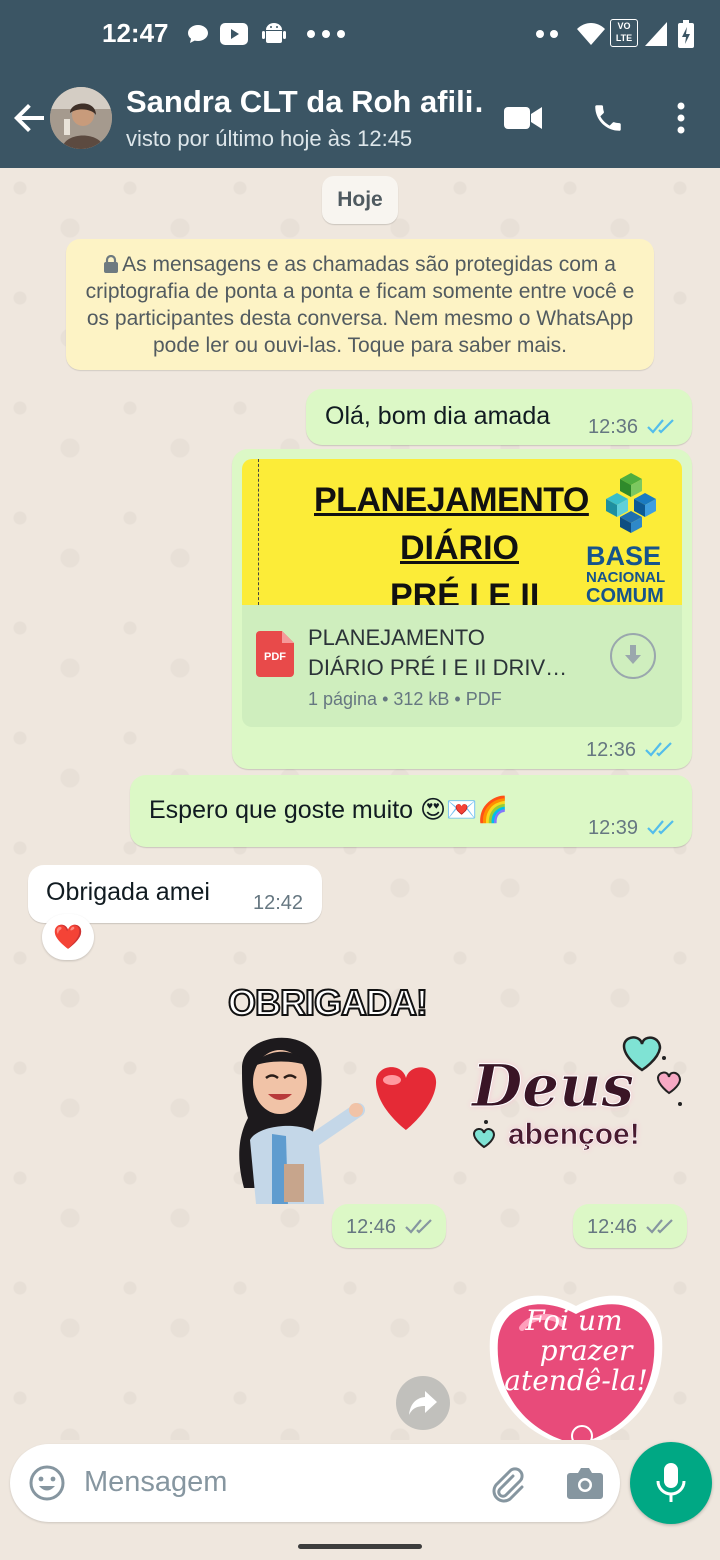  Describe the element at coordinates (326, 34) in the screenshot. I see `more-notifications-icon` at that location.